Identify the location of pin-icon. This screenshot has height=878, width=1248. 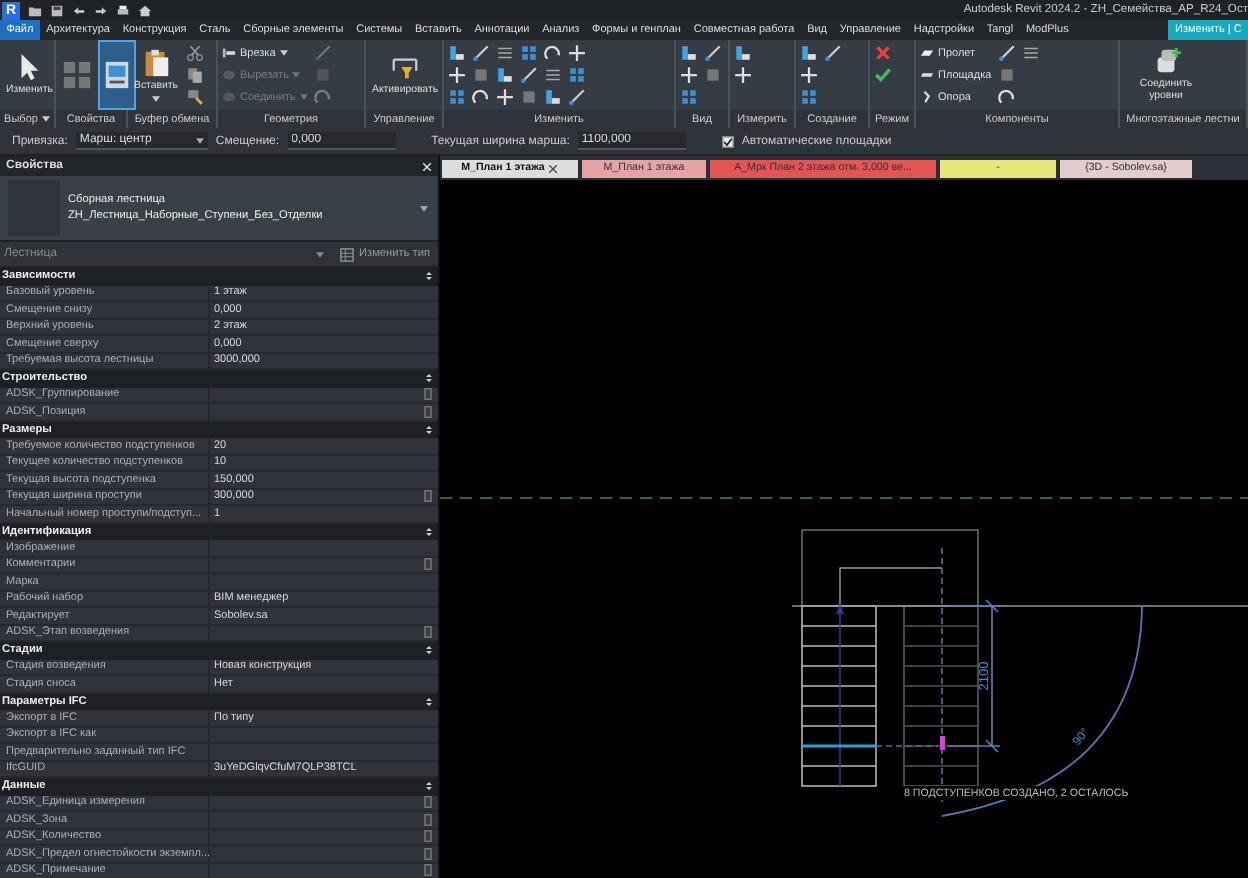
(405, 67).